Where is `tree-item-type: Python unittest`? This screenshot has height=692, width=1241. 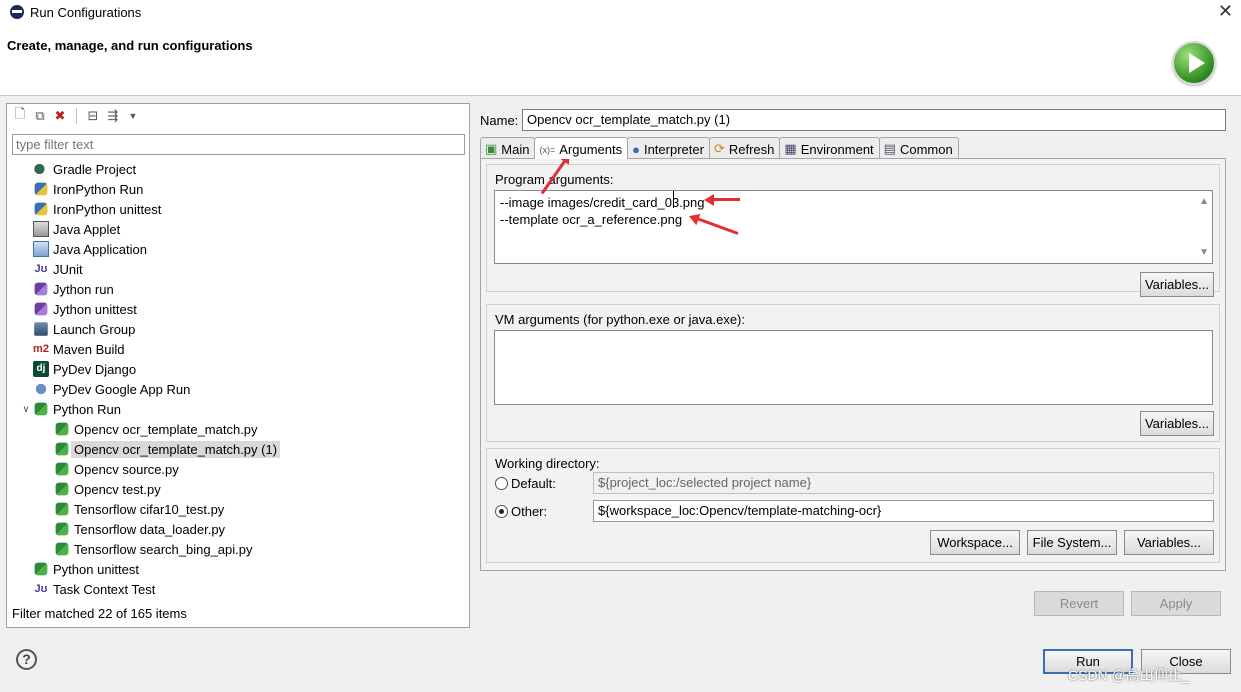 tree-item-type: Python unittest is located at coordinates (238, 569).